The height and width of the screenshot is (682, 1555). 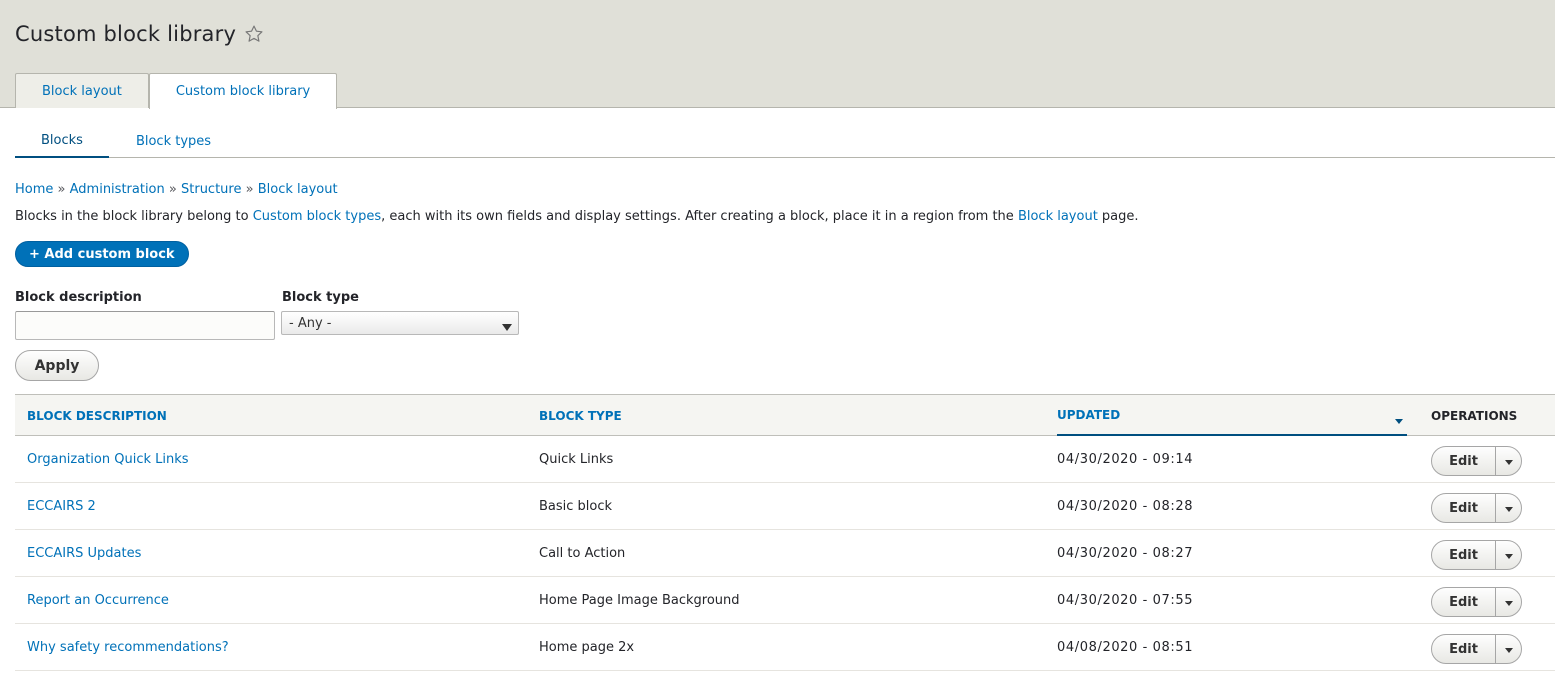 What do you see at coordinates (1474, 415) in the screenshot?
I see `column-header-operations: Operations` at bounding box center [1474, 415].